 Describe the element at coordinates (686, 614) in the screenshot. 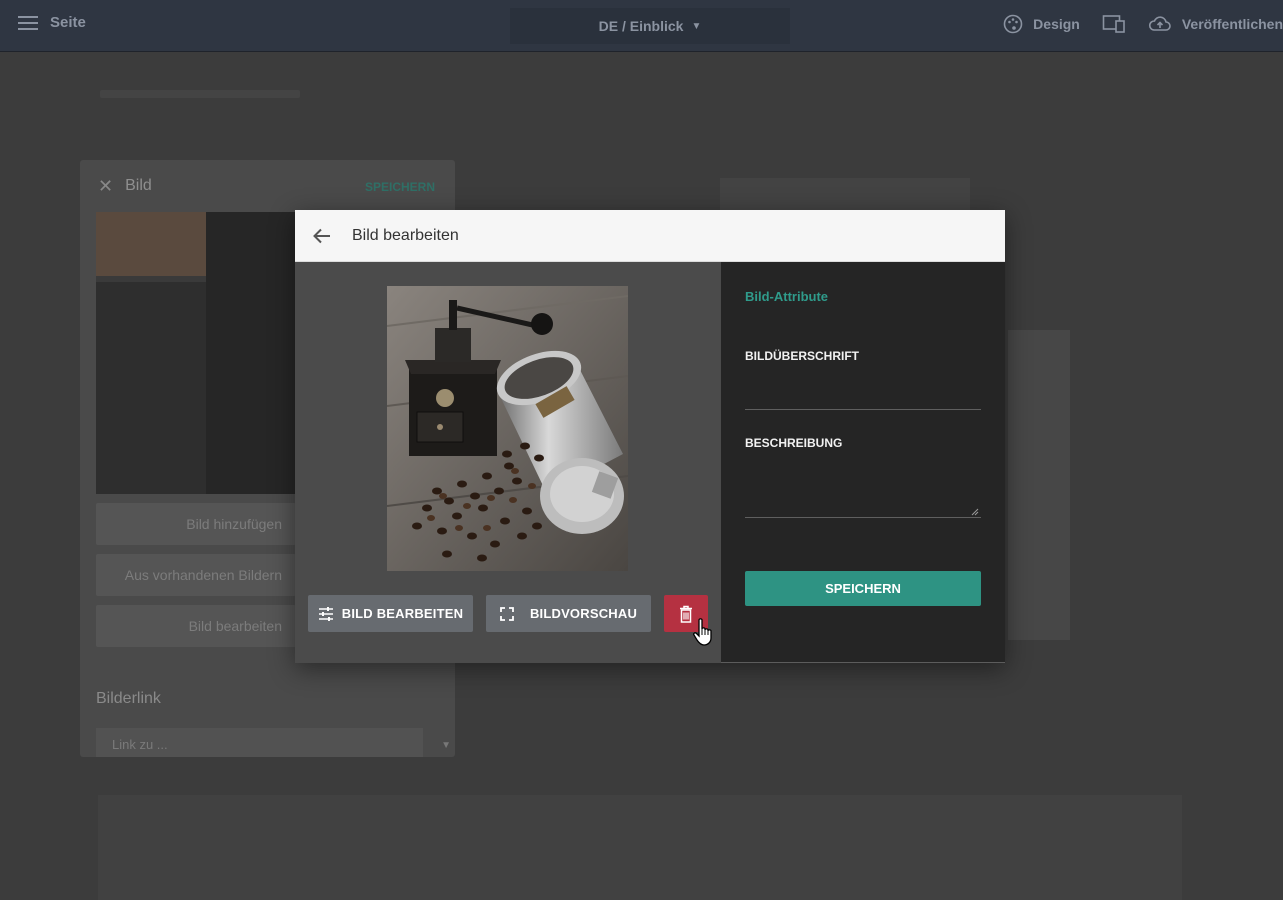

I see `trash-icon` at that location.